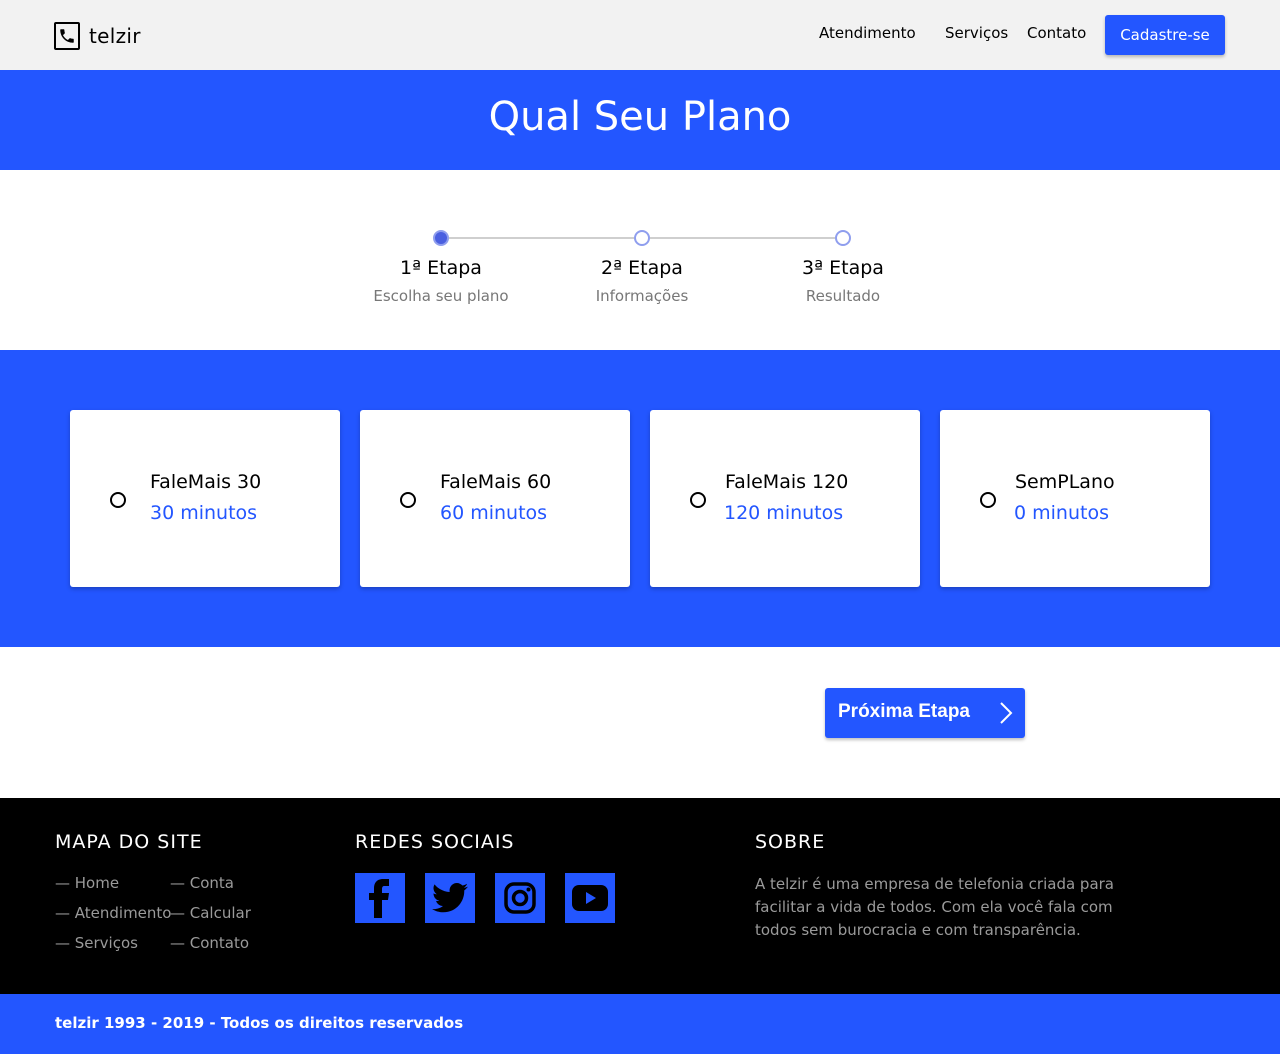 This screenshot has height=1054, width=1280. What do you see at coordinates (450, 898) in the screenshot?
I see `twitter-icon` at bounding box center [450, 898].